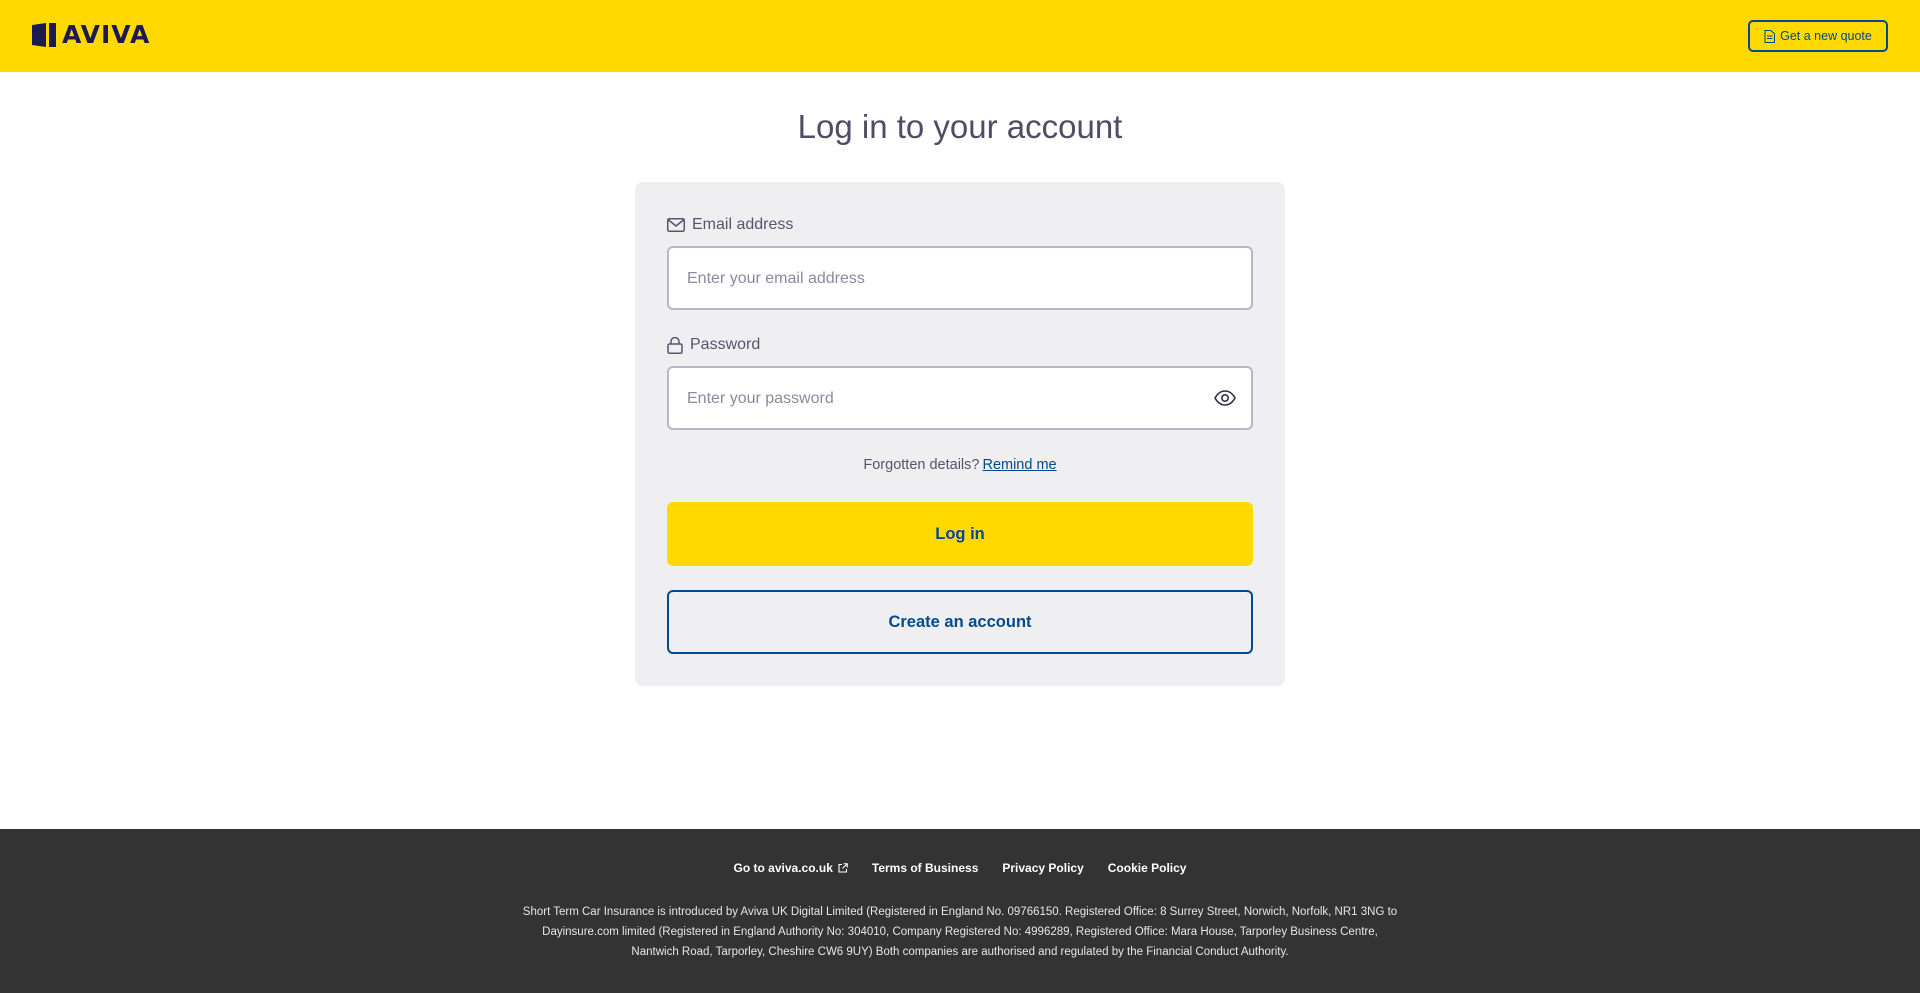 This screenshot has width=1920, height=993. I want to click on site-header: AVIVA Get a new quote, so click(960, 36).